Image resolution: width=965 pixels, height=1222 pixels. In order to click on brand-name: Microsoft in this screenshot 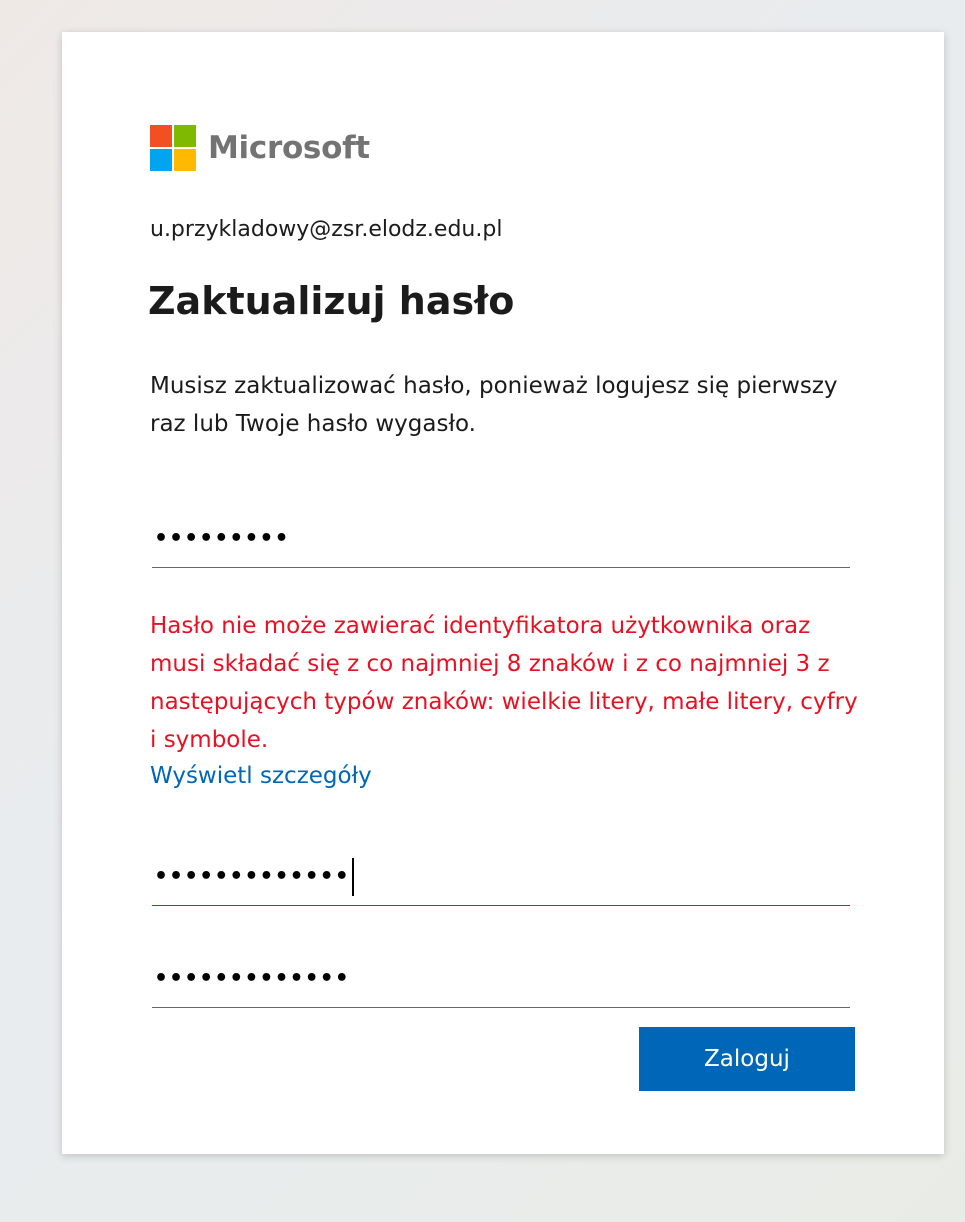, I will do `click(289, 148)`.